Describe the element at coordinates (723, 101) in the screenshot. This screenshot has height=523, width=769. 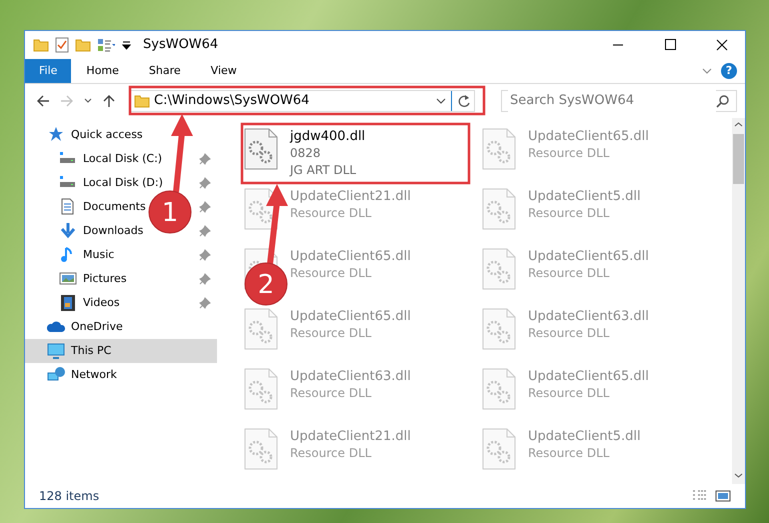
I see `search-icon` at that location.